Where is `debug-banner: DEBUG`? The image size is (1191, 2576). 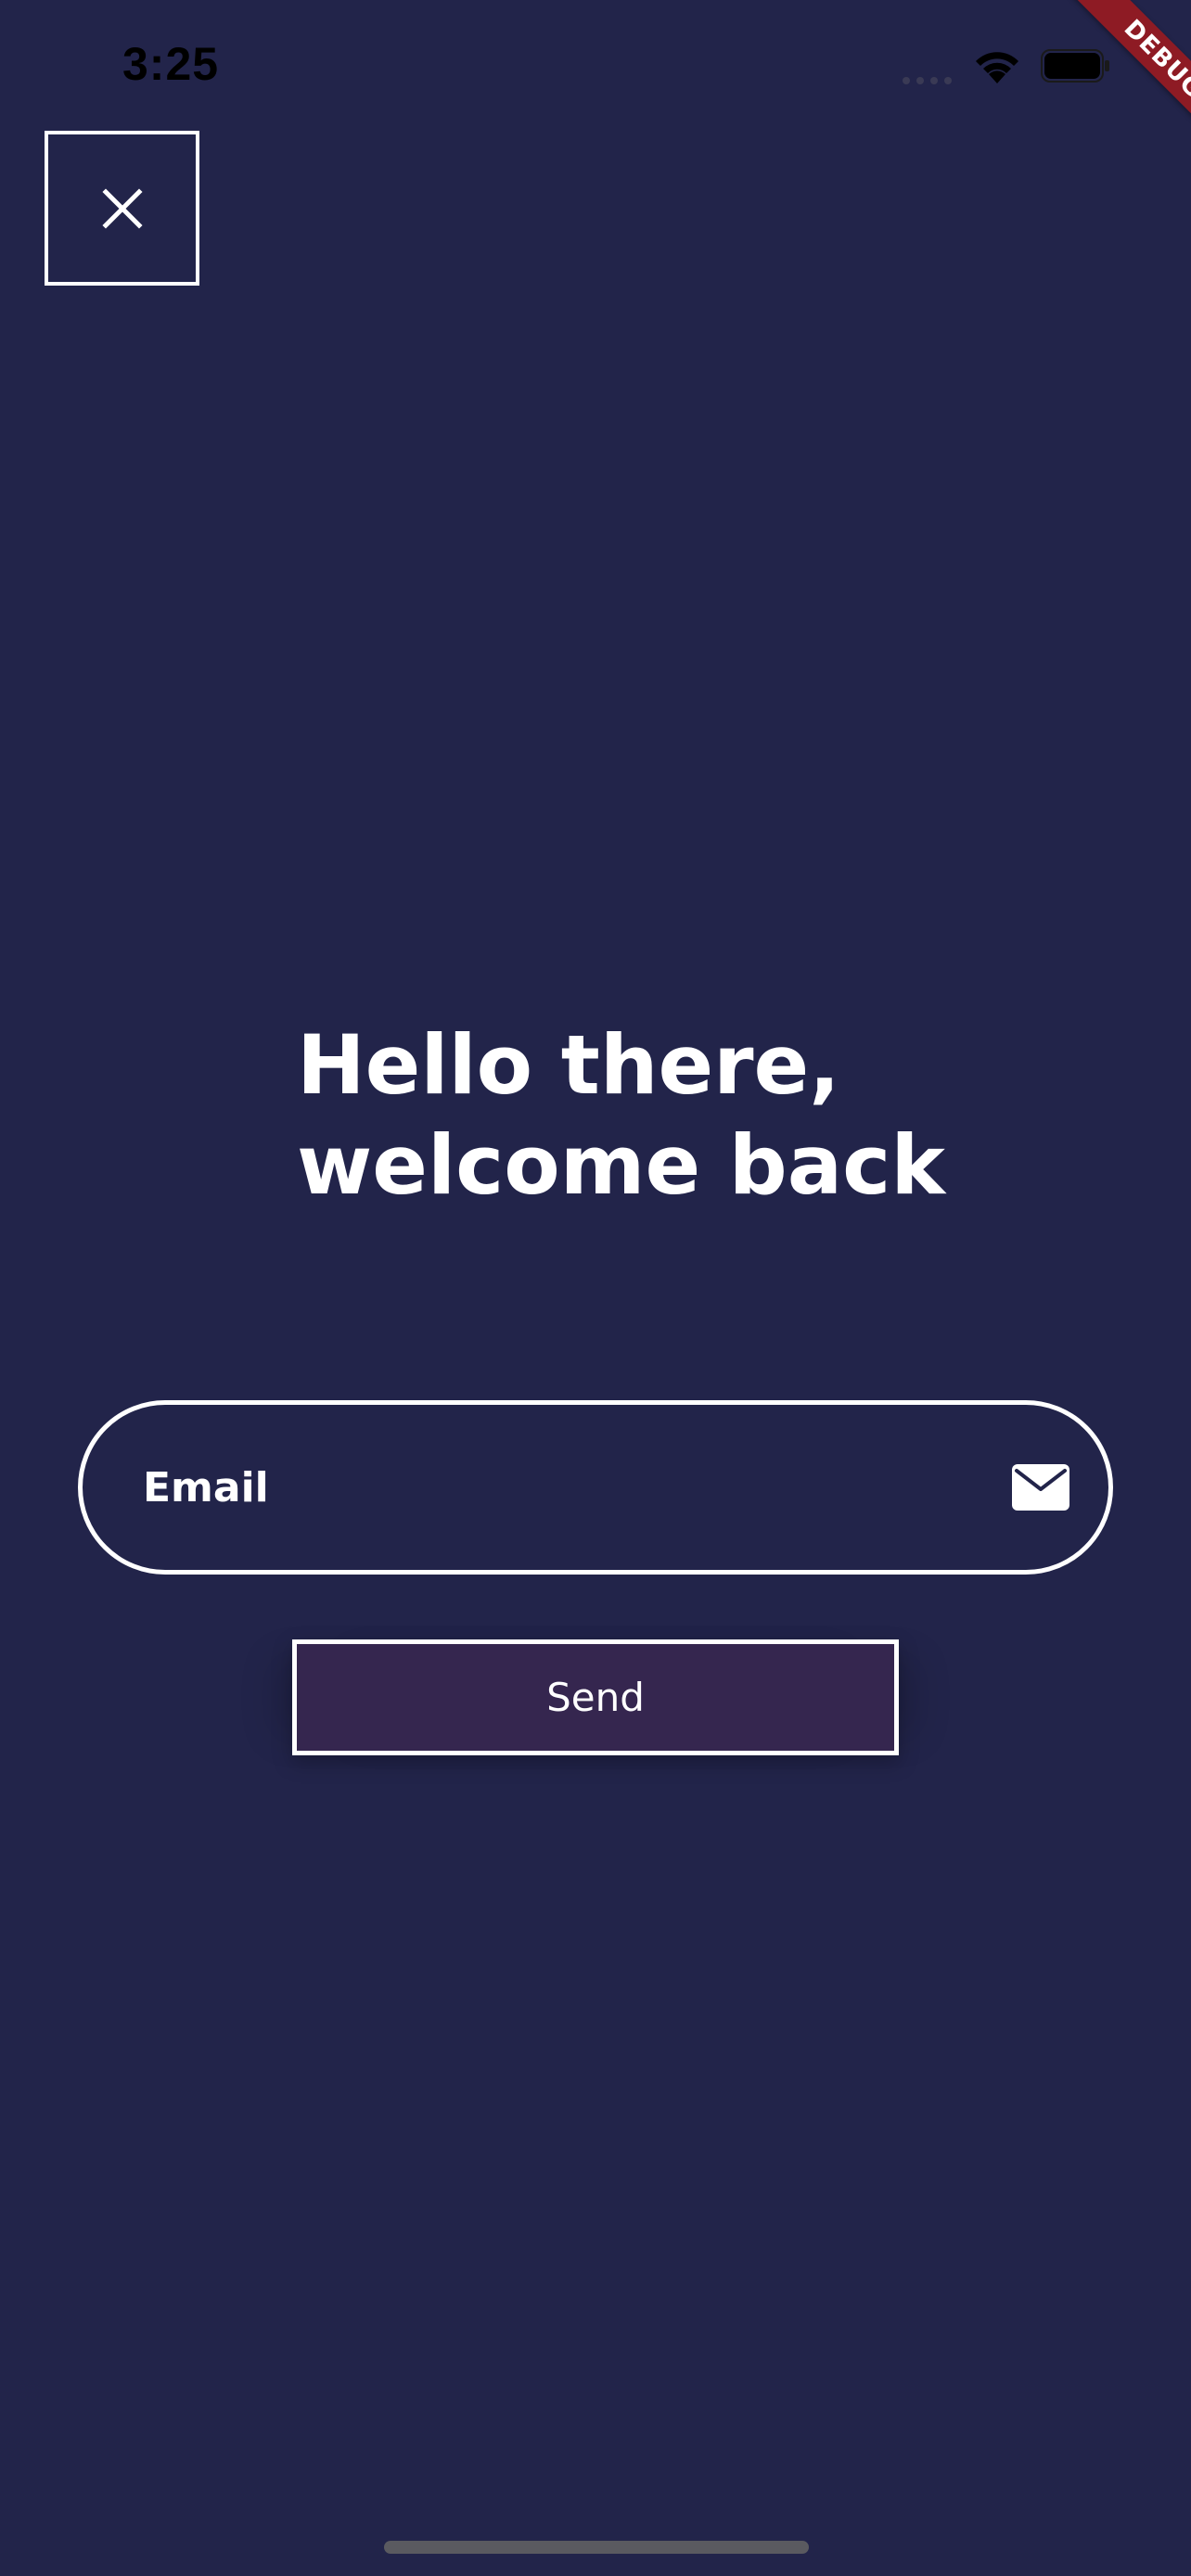 debug-banner: DEBUG is located at coordinates (1121, 86).